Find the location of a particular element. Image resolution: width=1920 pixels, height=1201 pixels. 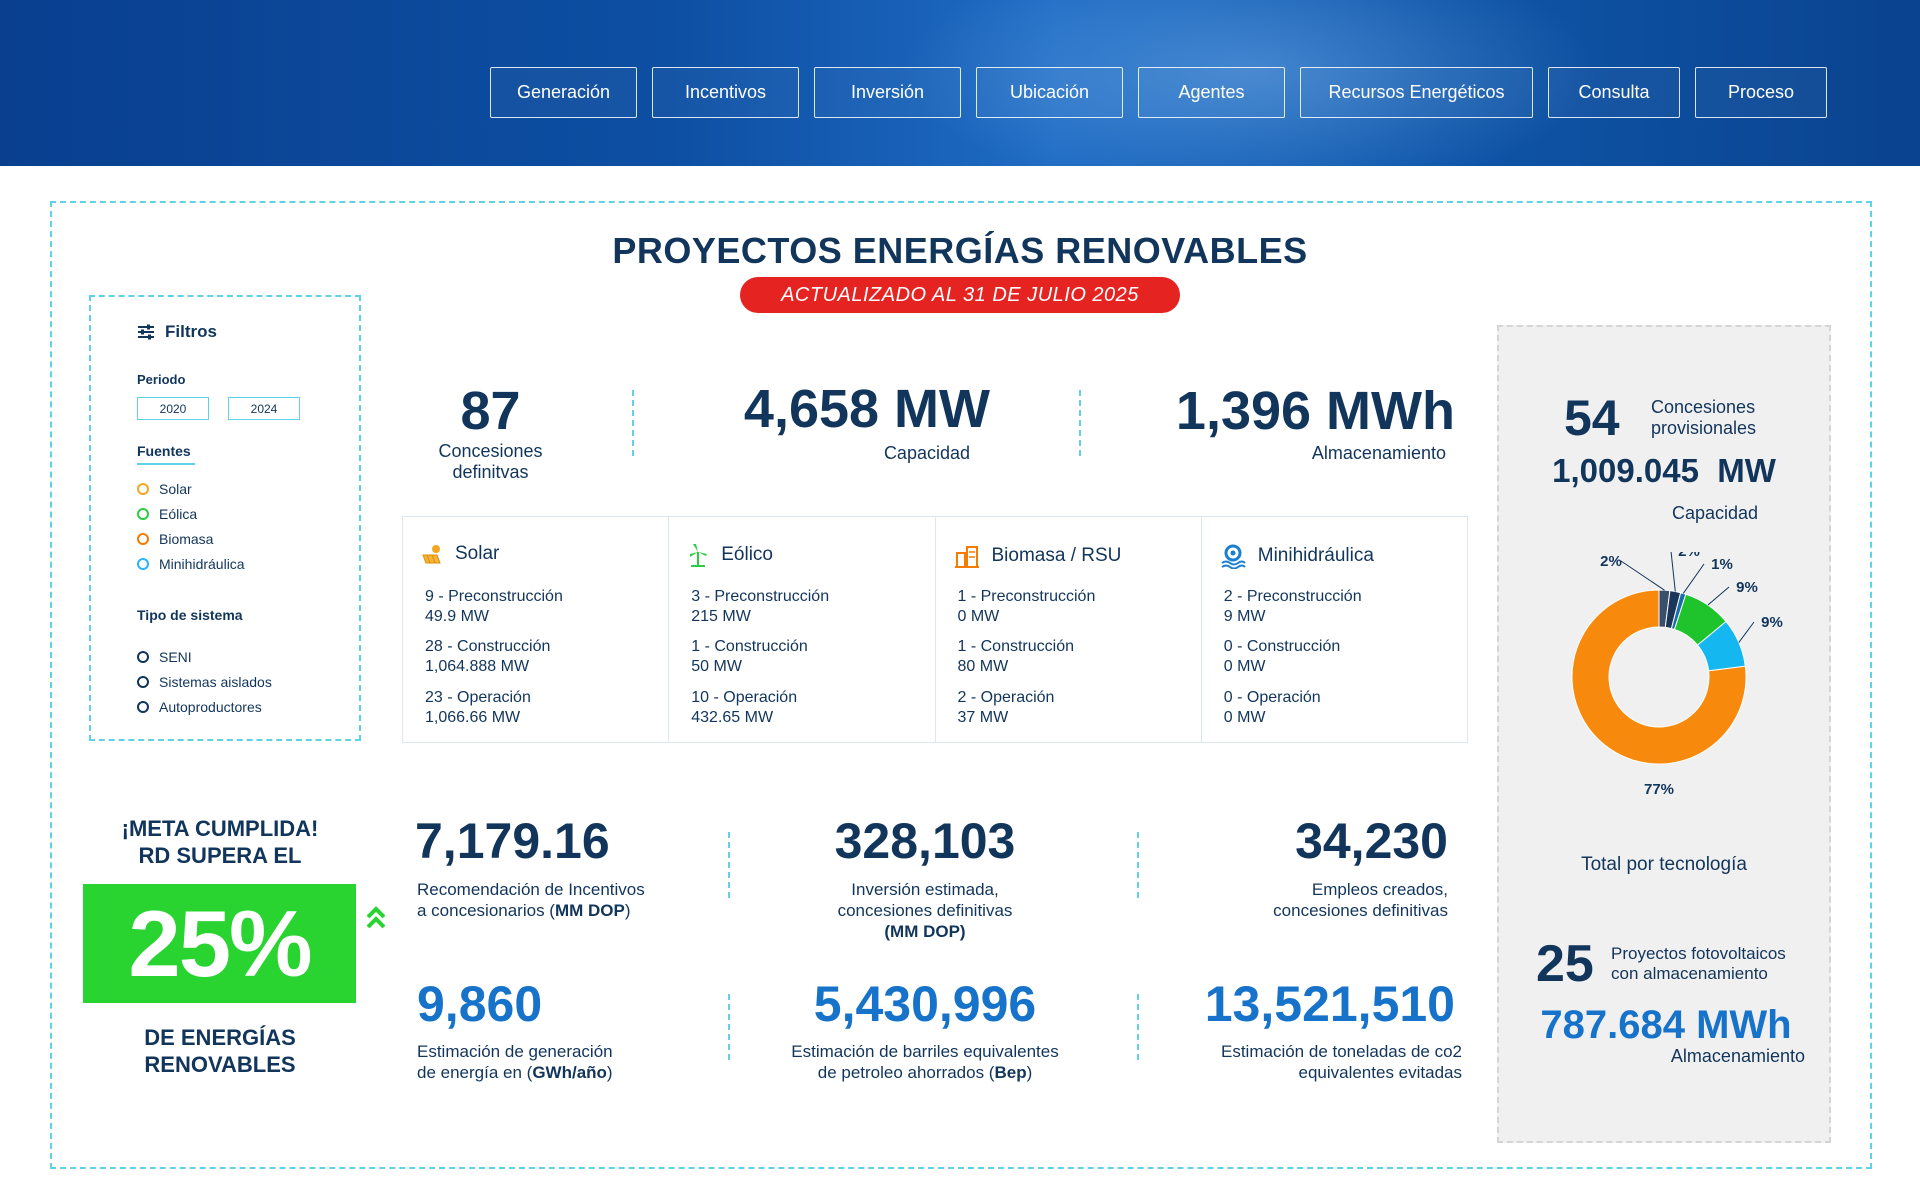

period-label: Periodo is located at coordinates (161, 379).